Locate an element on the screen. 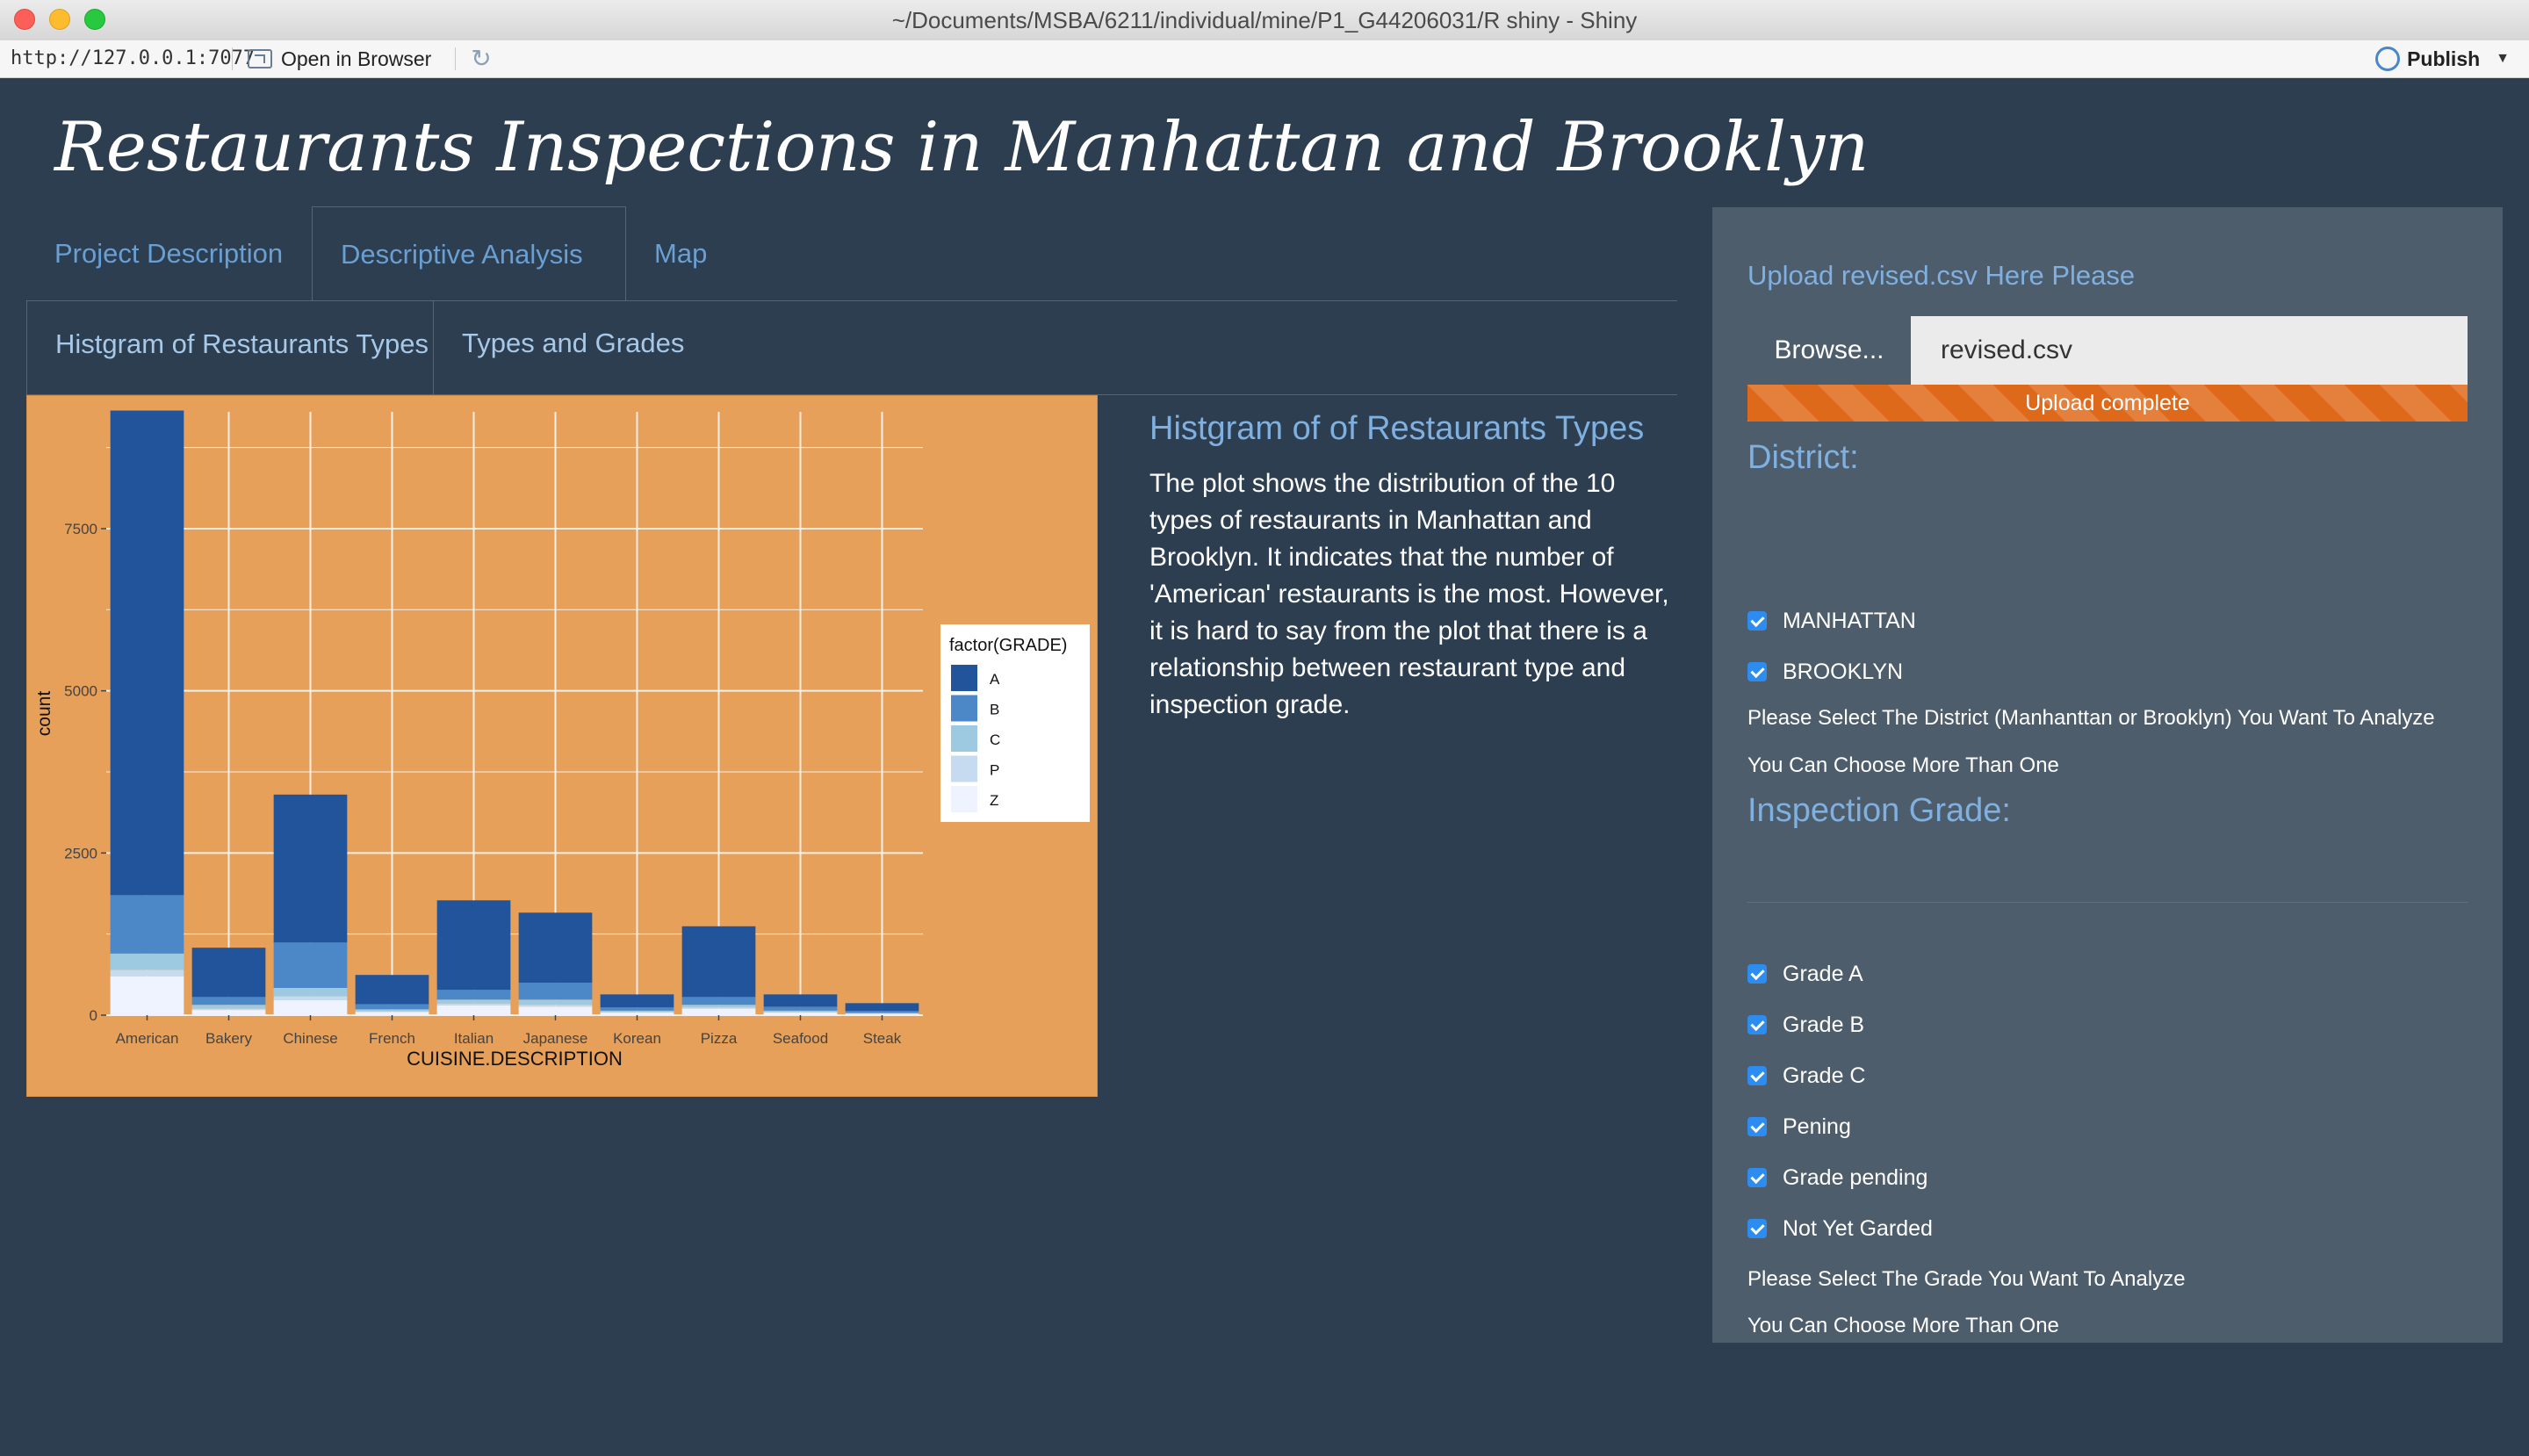 This screenshot has width=2529, height=1456. legend-swatch-A is located at coordinates (964, 678).